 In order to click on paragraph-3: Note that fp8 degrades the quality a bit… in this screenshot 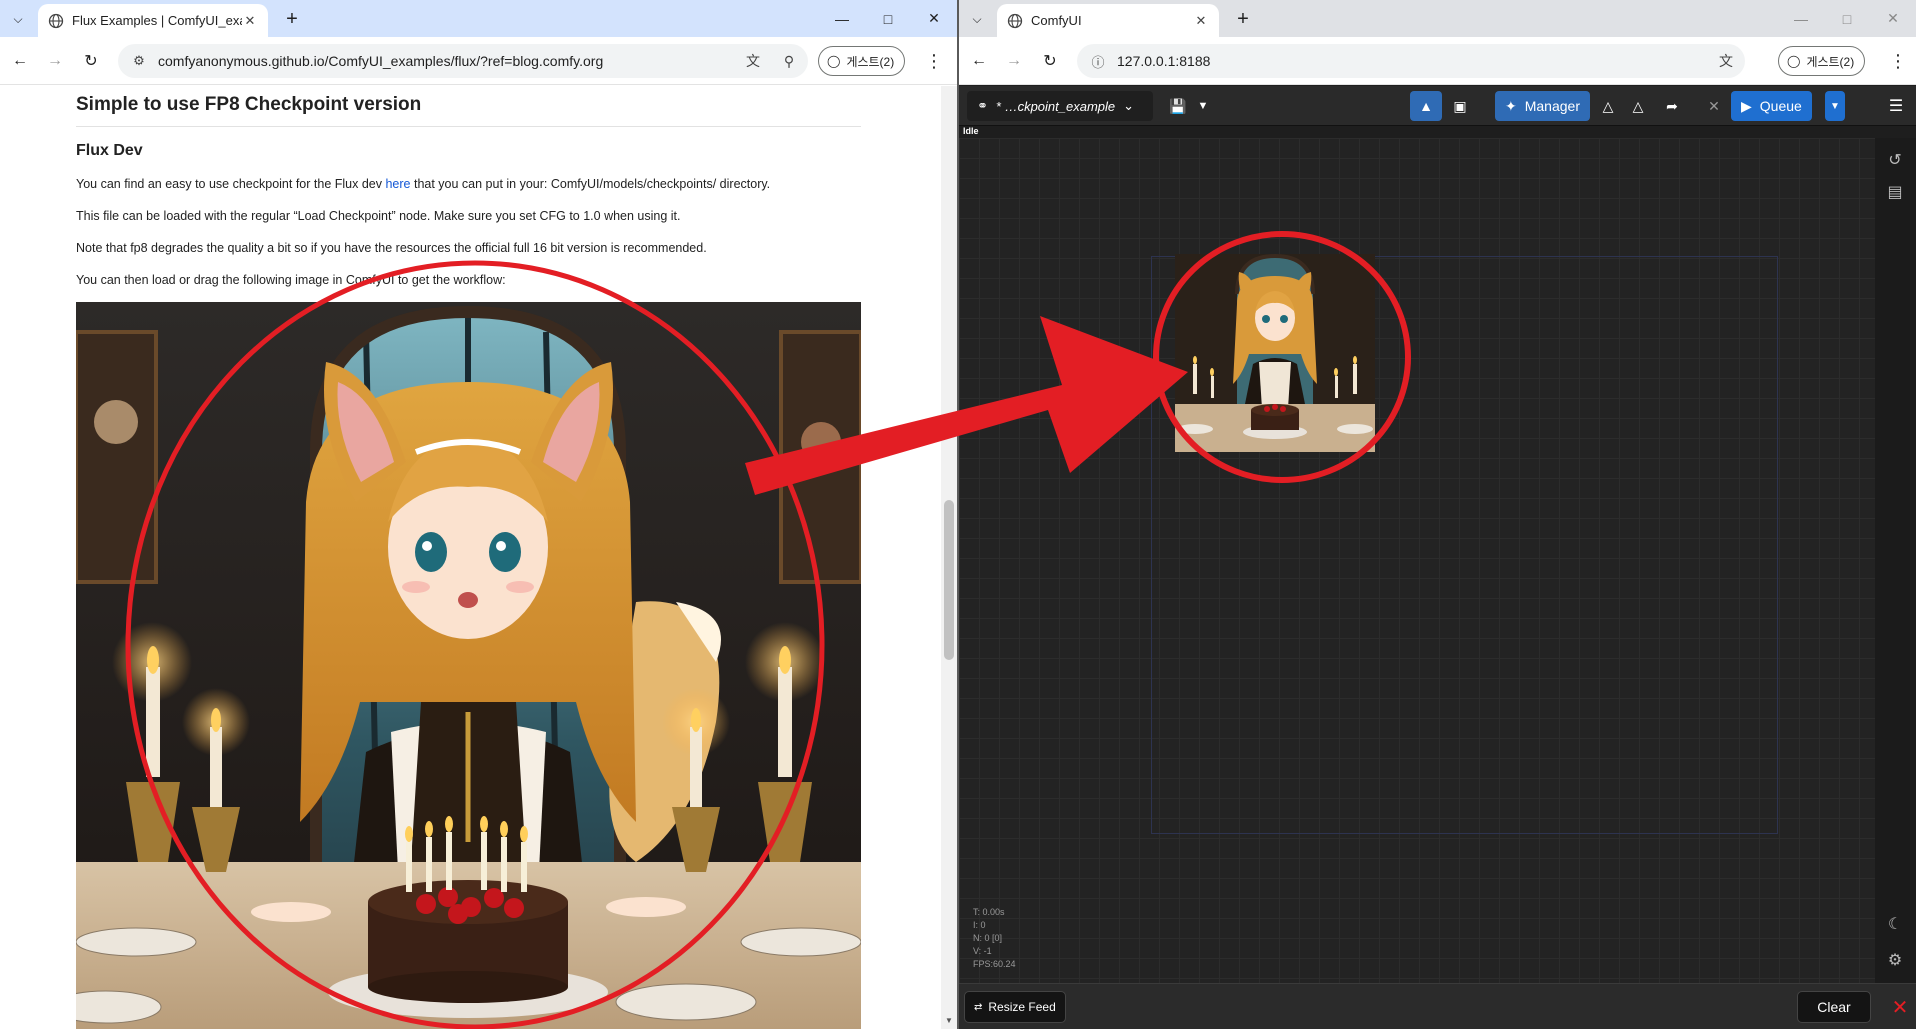, I will do `click(391, 248)`.